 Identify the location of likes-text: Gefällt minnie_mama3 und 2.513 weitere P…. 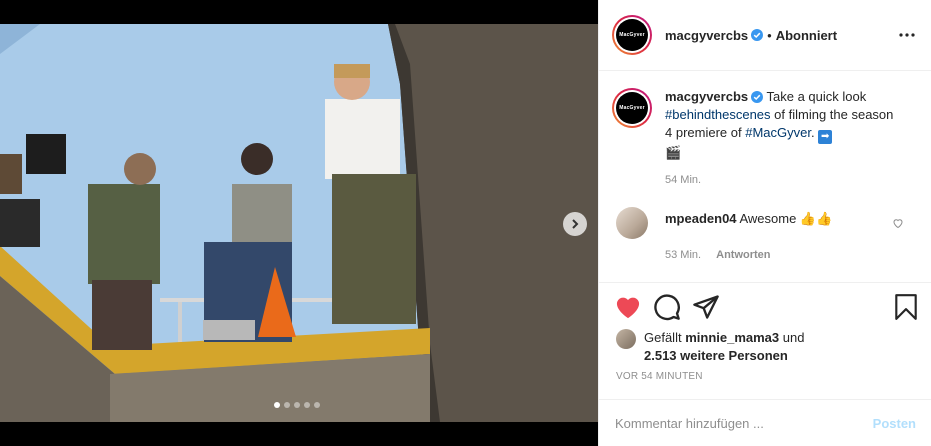
(724, 347).